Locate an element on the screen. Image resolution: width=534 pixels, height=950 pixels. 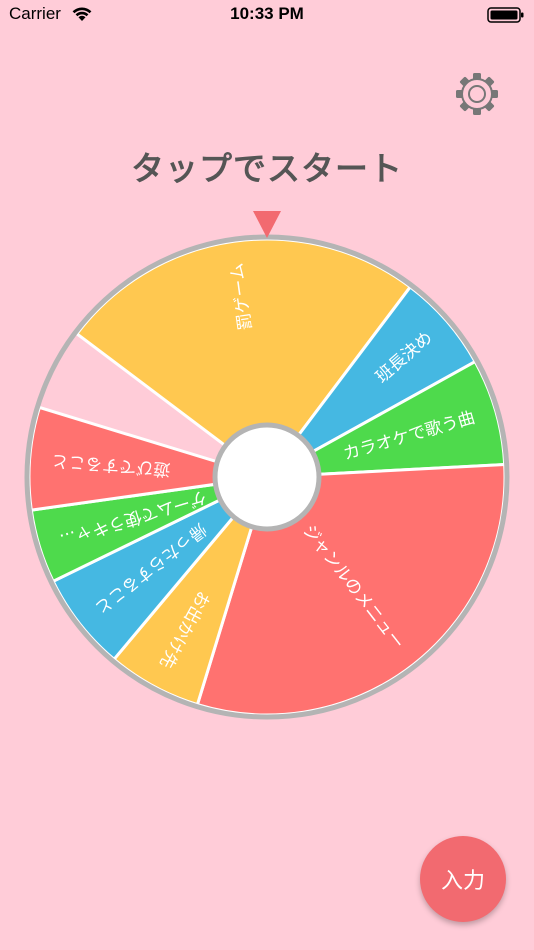
wheel-center-hub is located at coordinates (267, 477).